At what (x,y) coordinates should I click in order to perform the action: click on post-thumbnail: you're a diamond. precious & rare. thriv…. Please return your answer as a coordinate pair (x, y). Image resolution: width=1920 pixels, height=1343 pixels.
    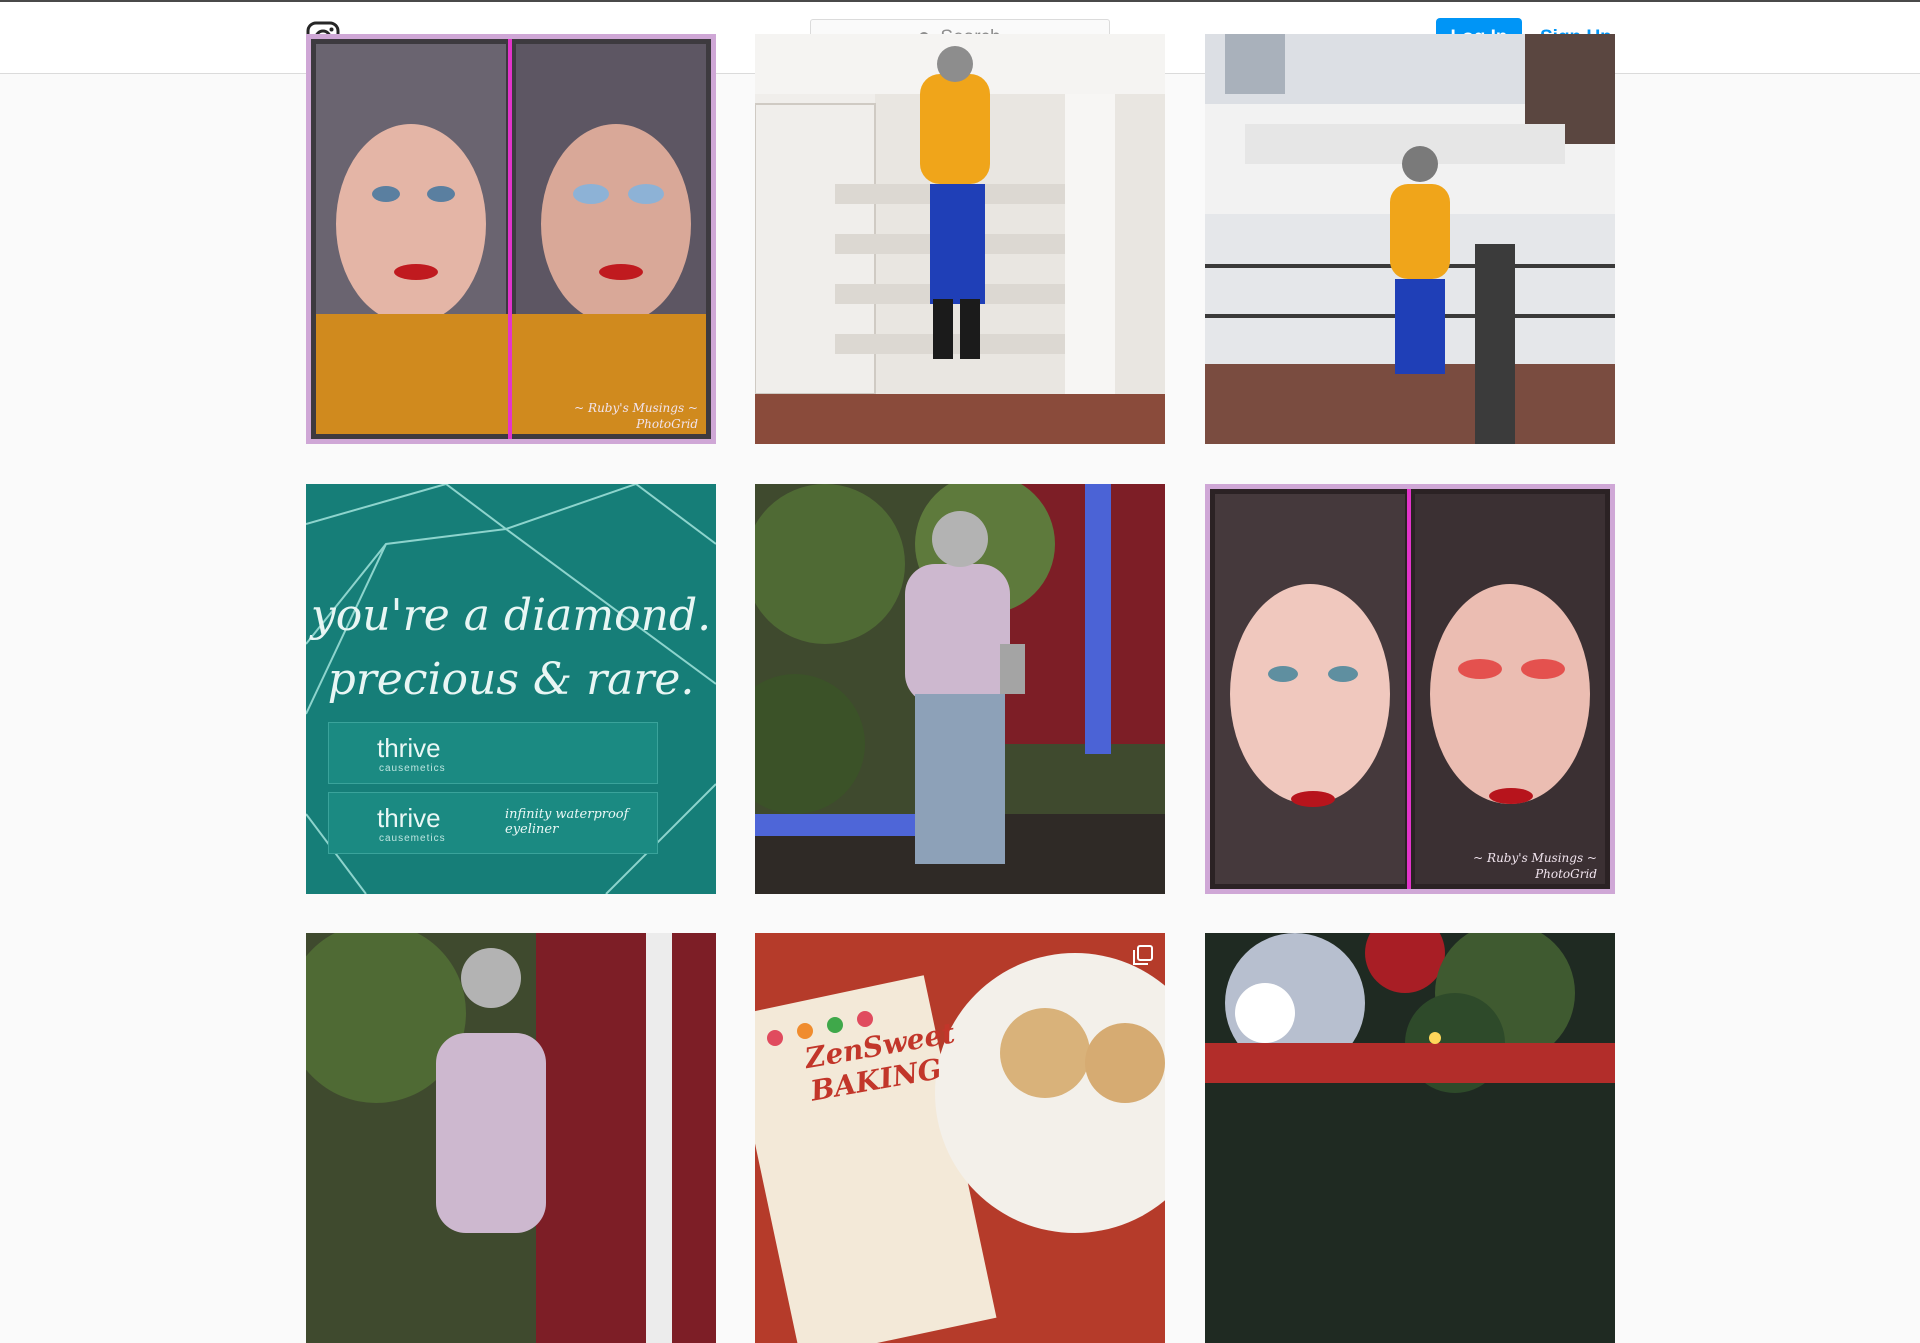
    Looking at the image, I should click on (511, 689).